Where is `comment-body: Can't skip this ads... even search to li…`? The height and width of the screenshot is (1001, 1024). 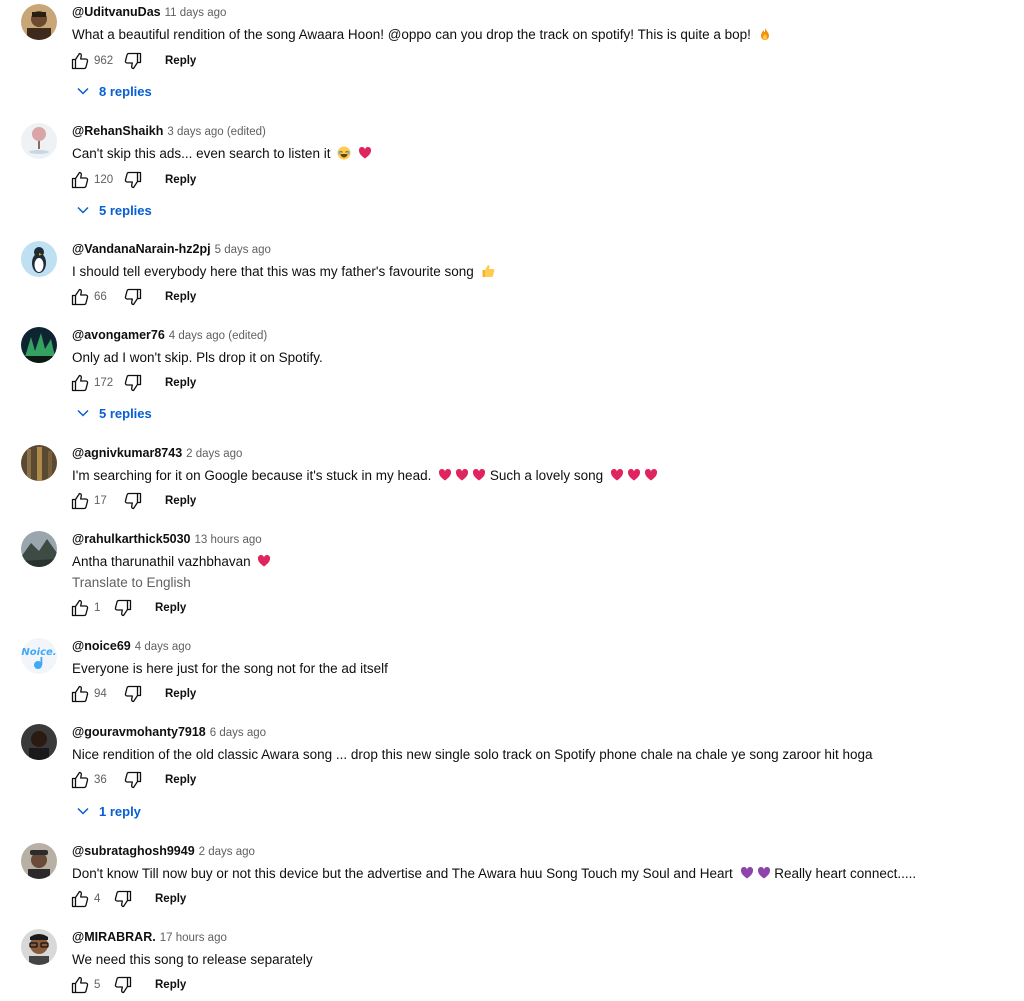
comment-body: Can't skip this ads... even search to li… is located at coordinates (201, 153).